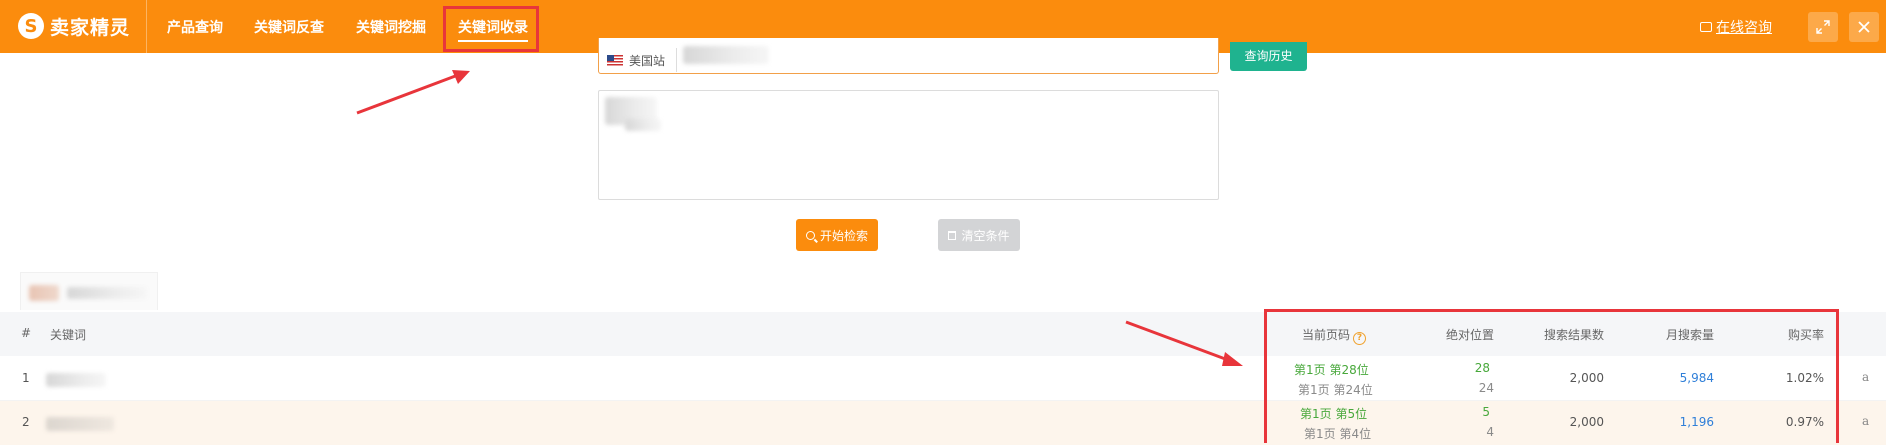  What do you see at coordinates (31, 26) in the screenshot?
I see `logo-icon: S` at bounding box center [31, 26].